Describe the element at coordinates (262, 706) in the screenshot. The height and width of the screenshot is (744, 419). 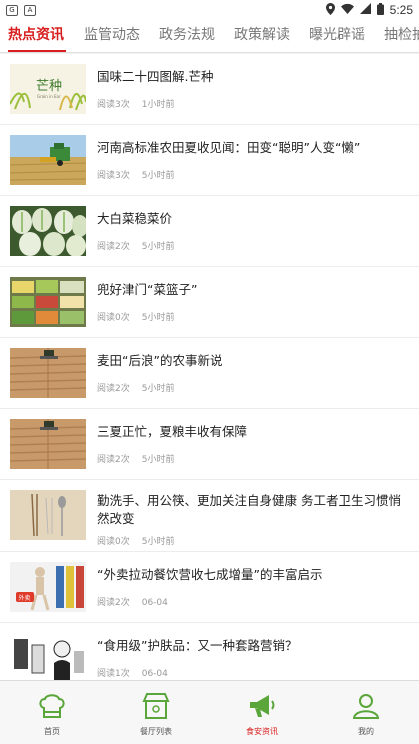
I see `megaphone-icon` at that location.